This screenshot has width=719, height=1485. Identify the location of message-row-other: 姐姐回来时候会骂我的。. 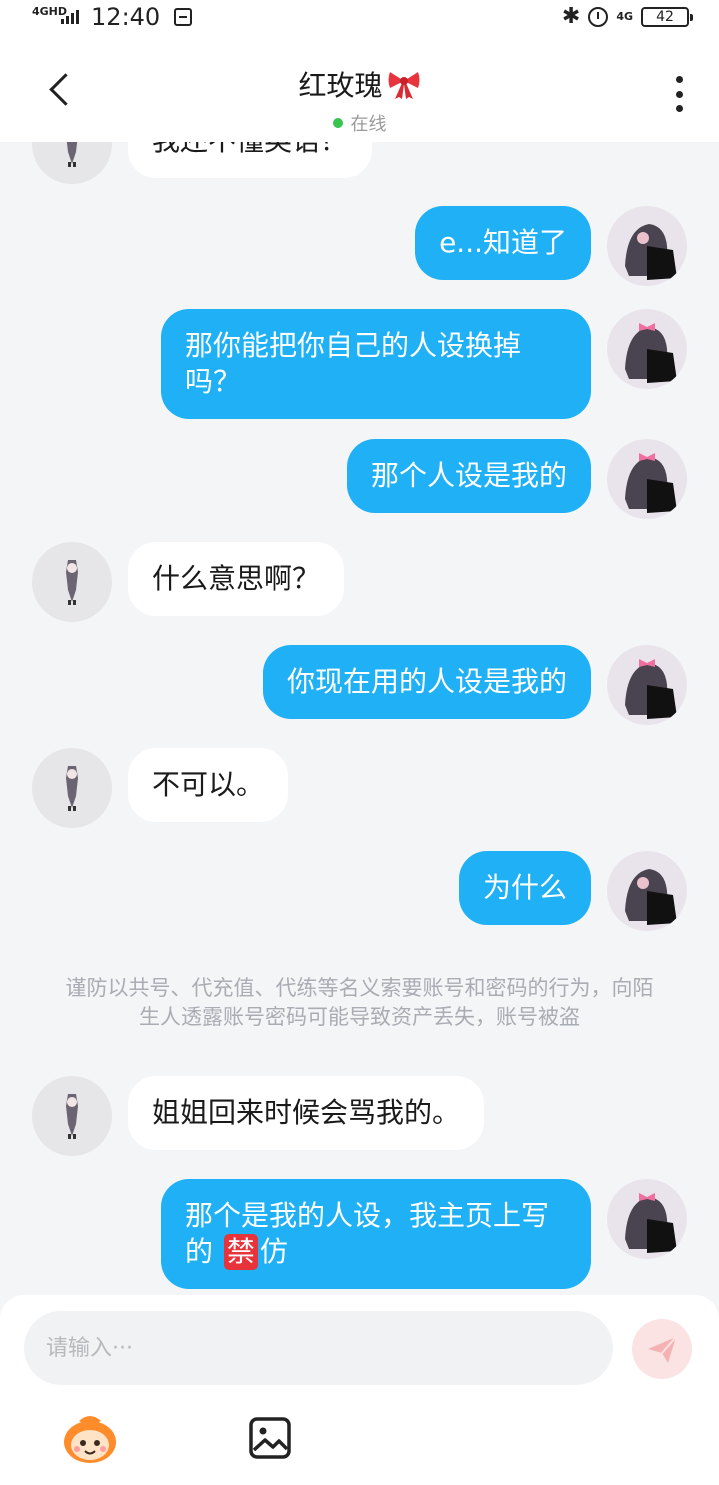
(258, 1116).